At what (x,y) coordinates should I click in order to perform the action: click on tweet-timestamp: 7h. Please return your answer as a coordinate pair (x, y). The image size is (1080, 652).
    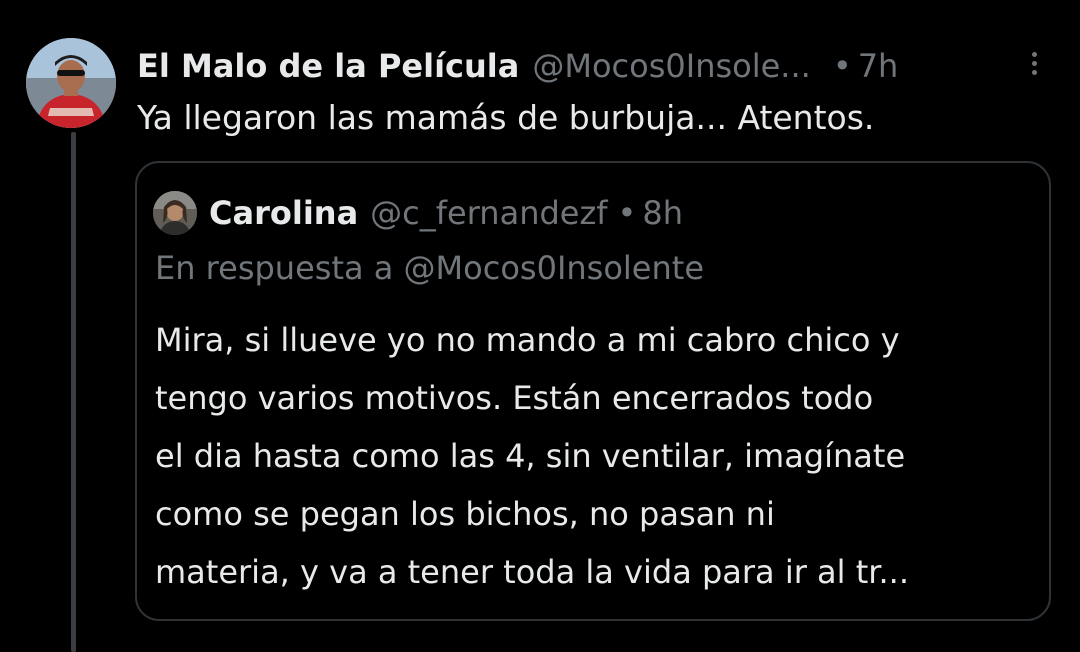
    Looking at the image, I should click on (878, 66).